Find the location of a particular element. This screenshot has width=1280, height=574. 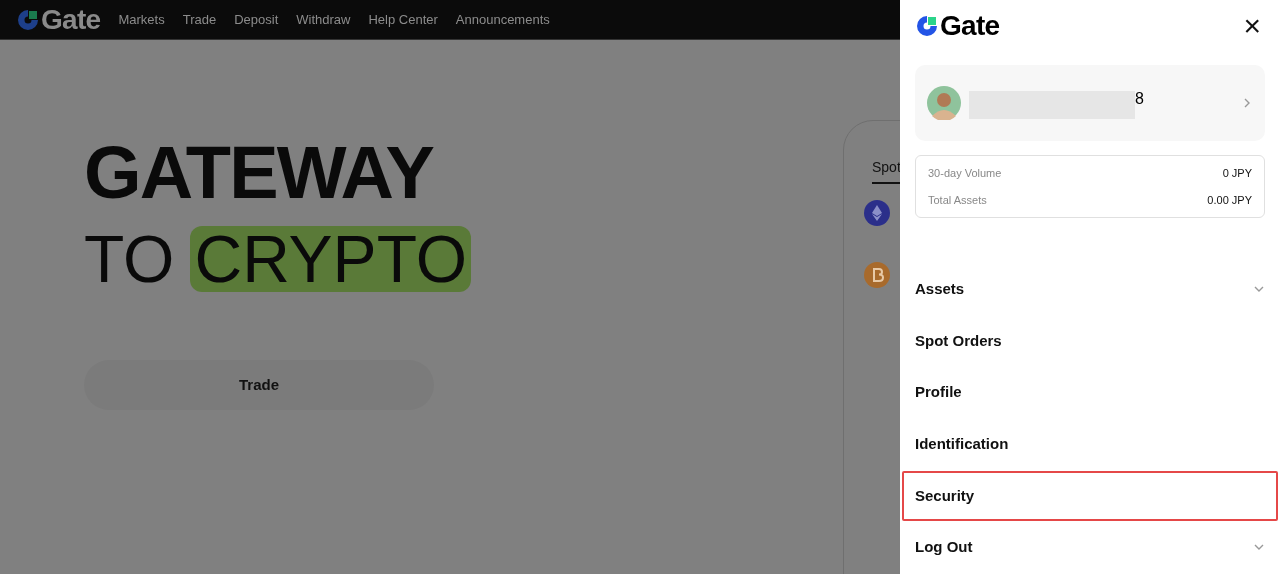

nav-link: Announcements is located at coordinates (502, 19).